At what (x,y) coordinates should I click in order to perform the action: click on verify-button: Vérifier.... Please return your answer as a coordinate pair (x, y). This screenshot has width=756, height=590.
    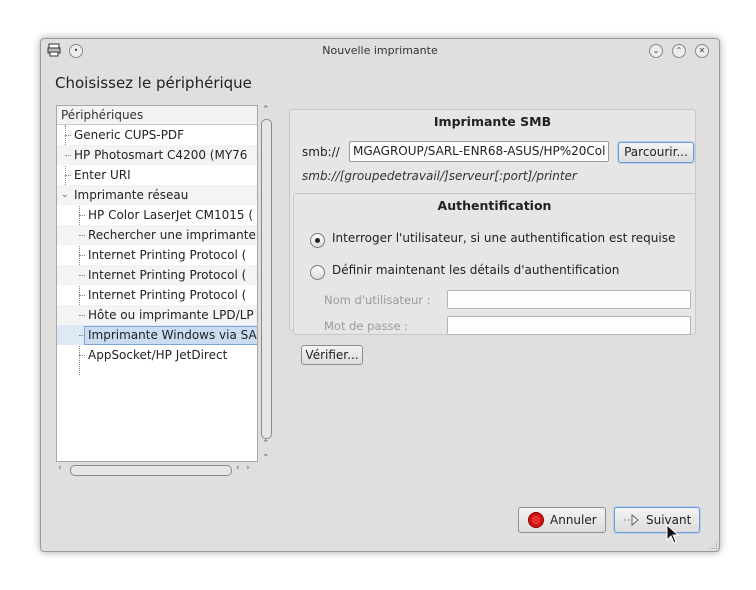
    Looking at the image, I should click on (332, 355).